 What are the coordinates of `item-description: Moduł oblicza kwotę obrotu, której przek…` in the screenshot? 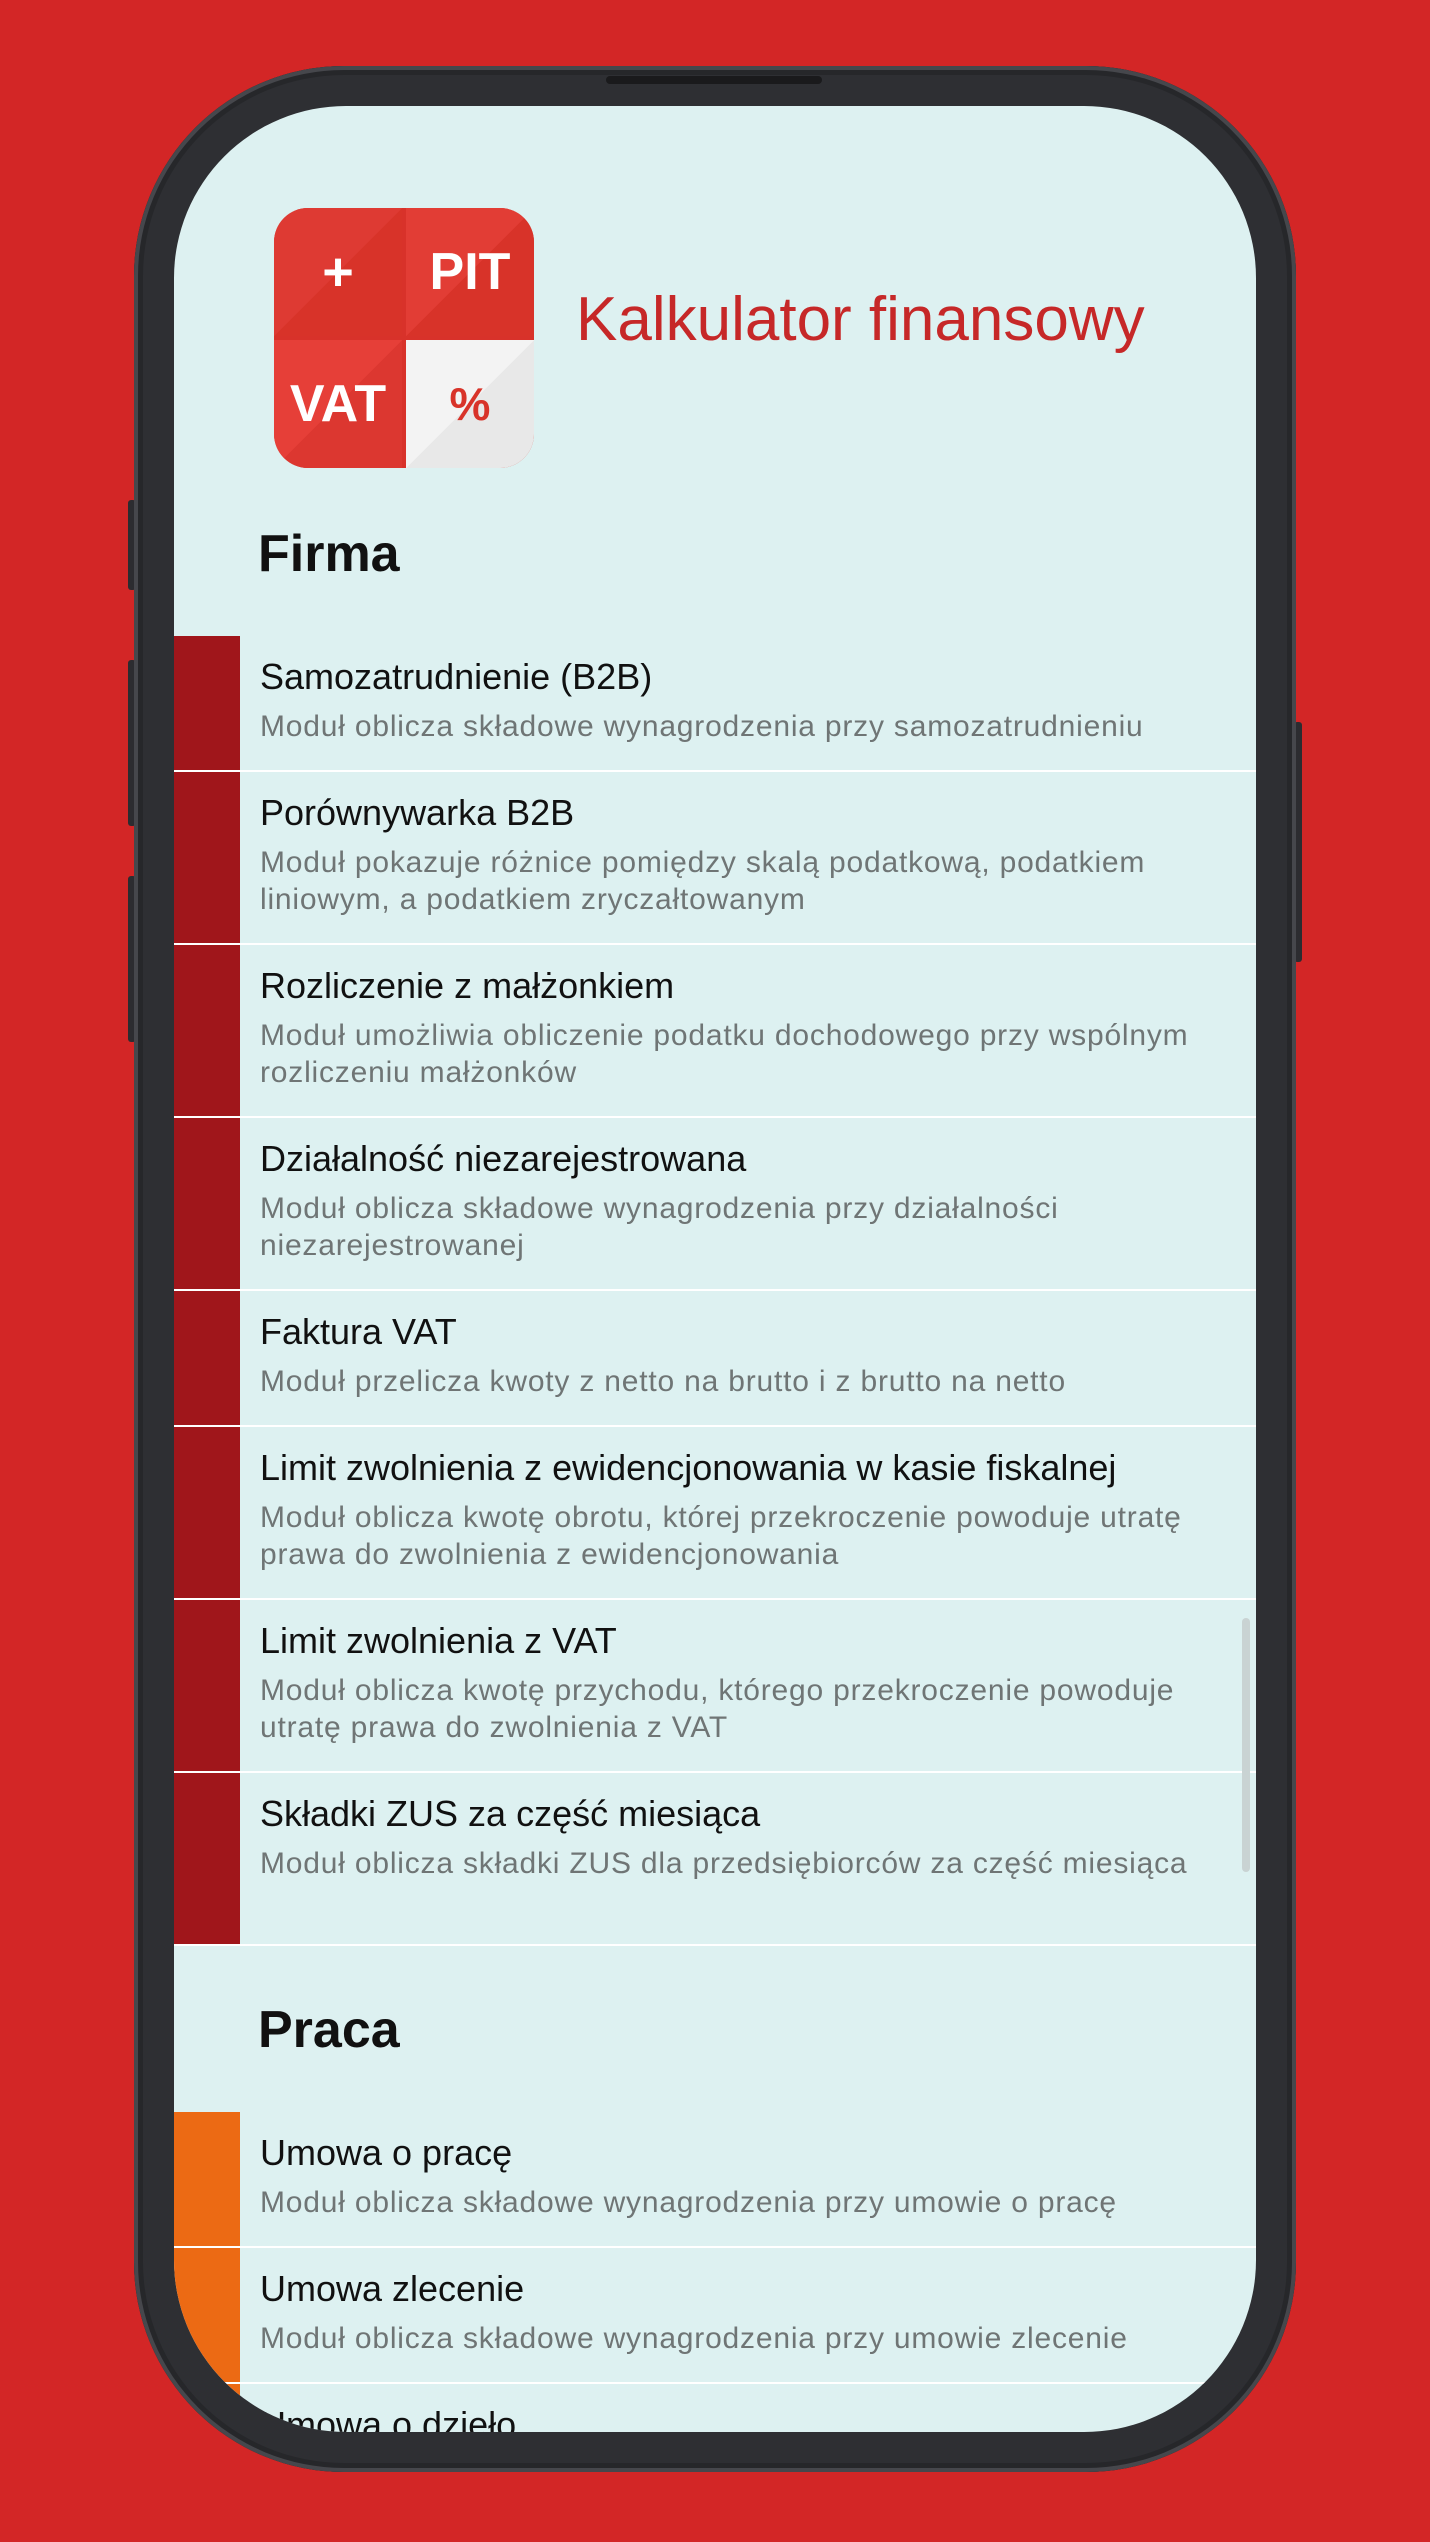 It's located at (721, 1536).